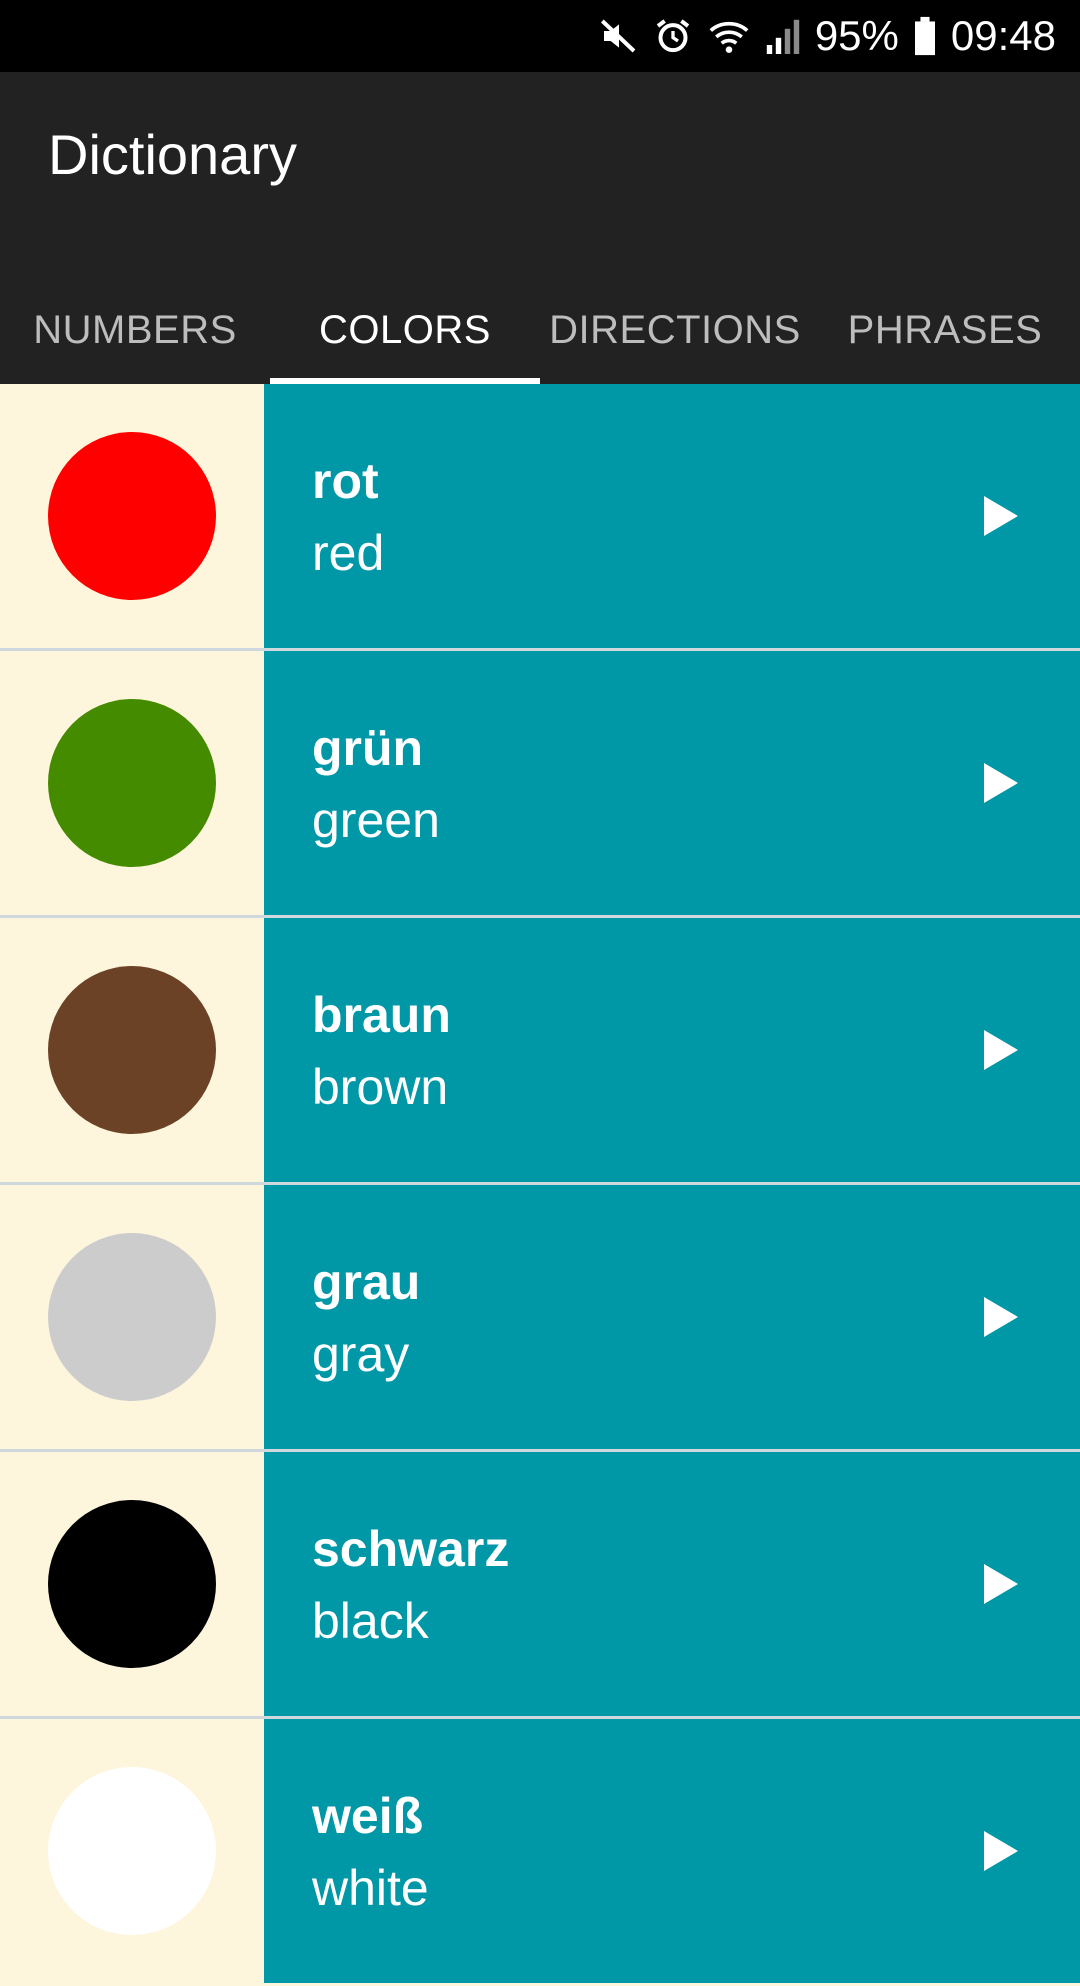 The height and width of the screenshot is (1986, 1080). I want to click on clock: 09:48, so click(1003, 35).